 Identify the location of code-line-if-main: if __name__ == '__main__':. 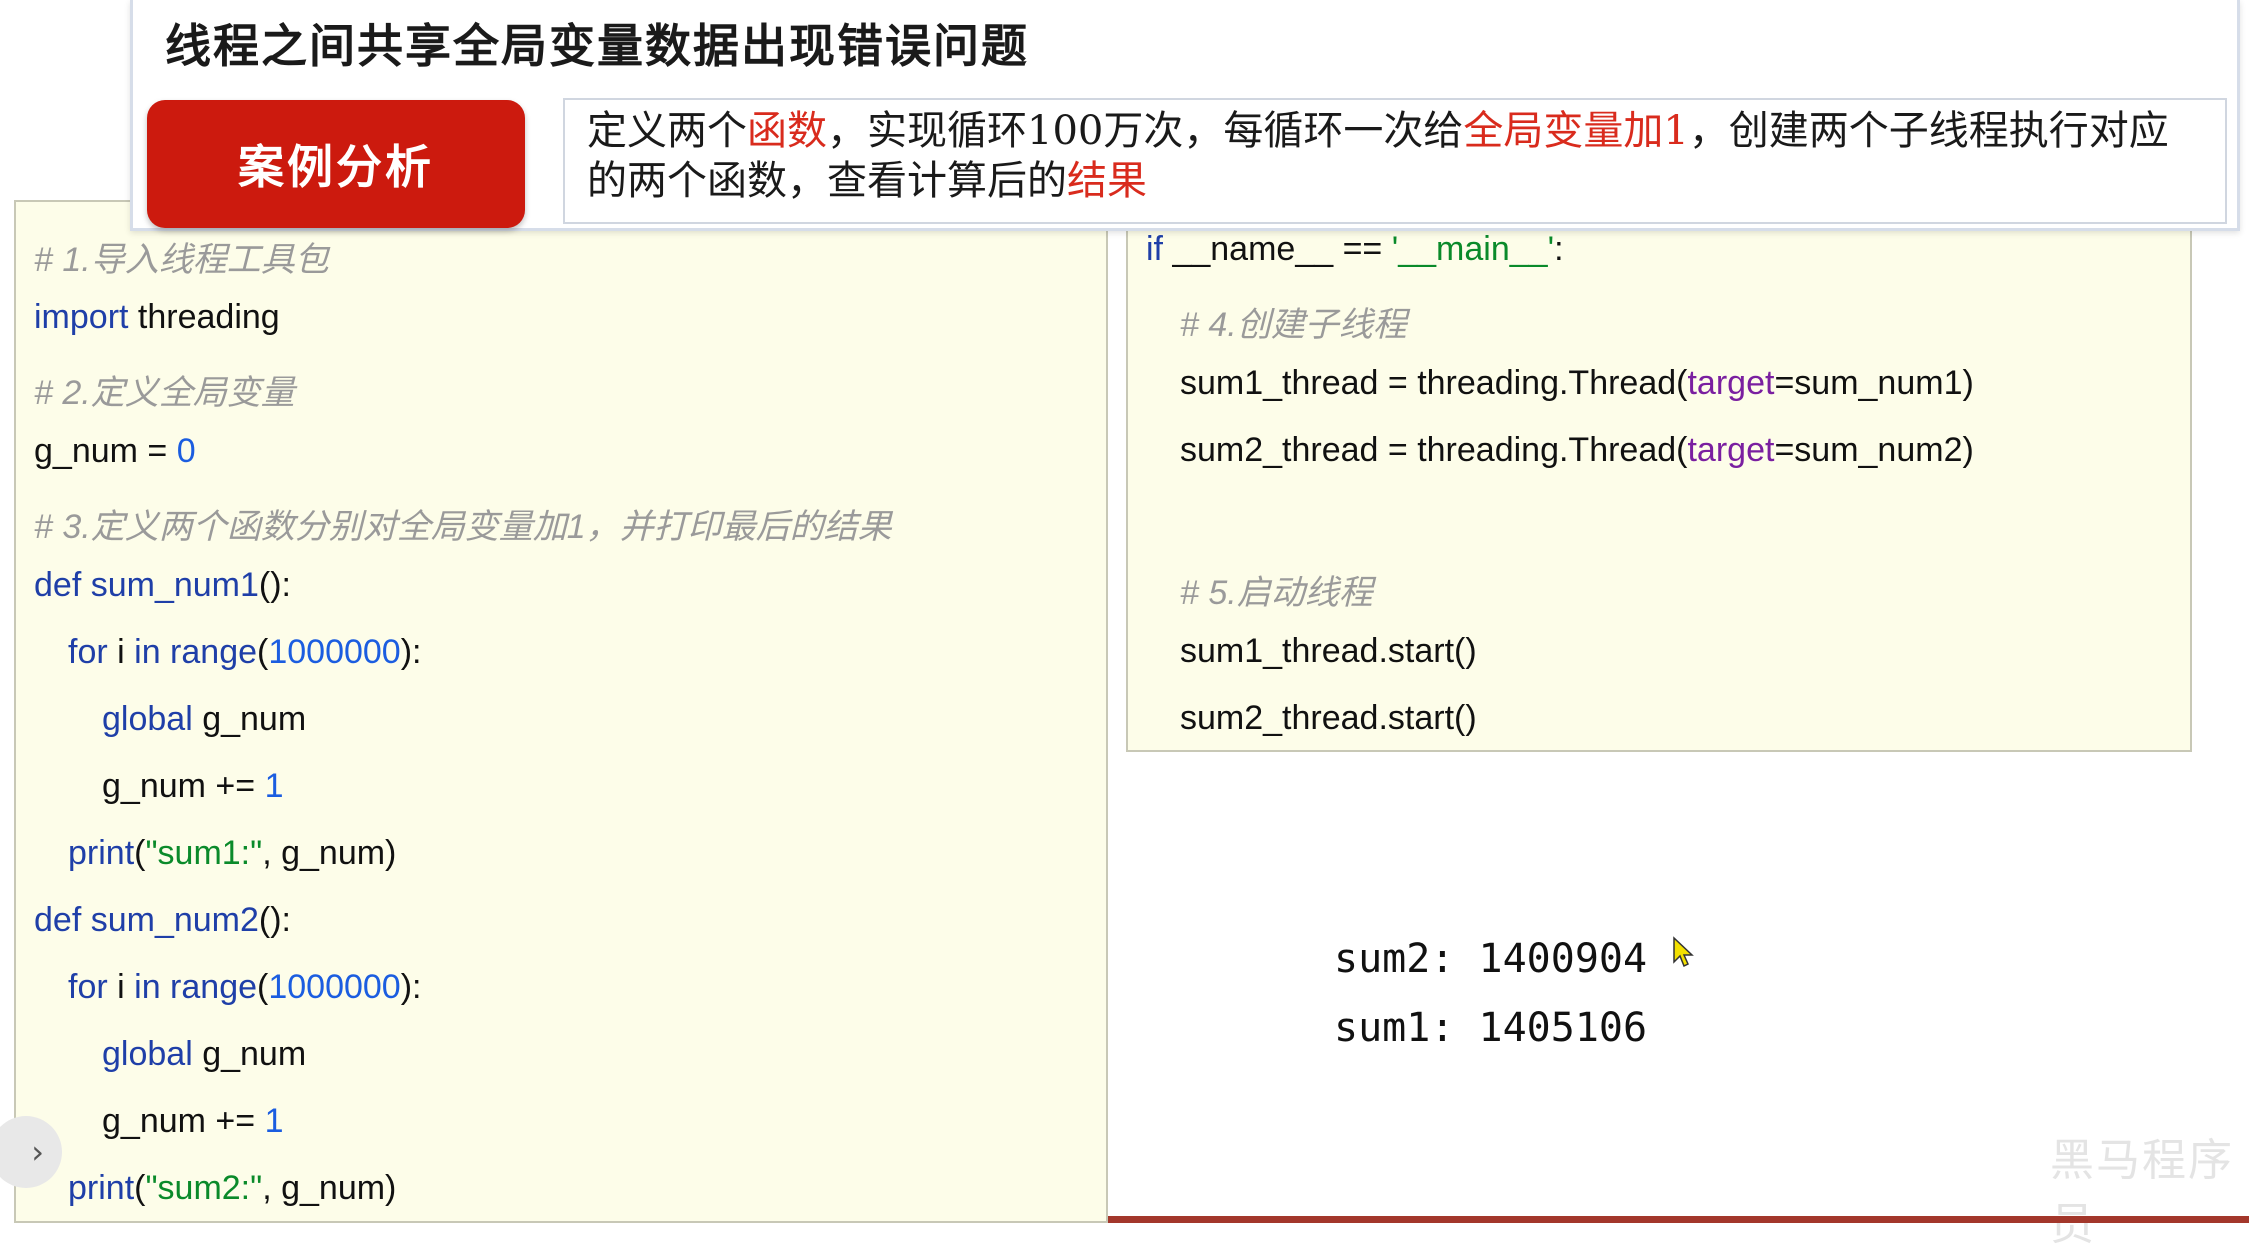
(1355, 249).